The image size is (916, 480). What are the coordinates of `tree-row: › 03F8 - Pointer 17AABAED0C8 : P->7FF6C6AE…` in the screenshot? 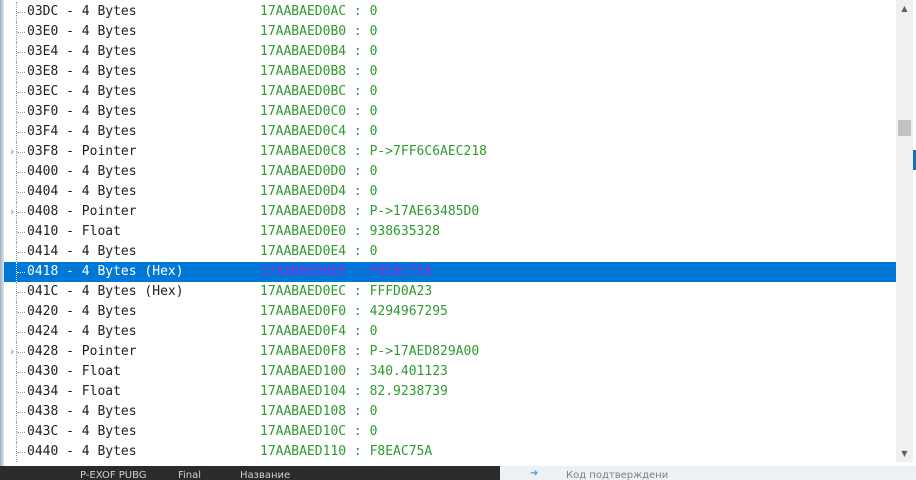 It's located at (450, 152).